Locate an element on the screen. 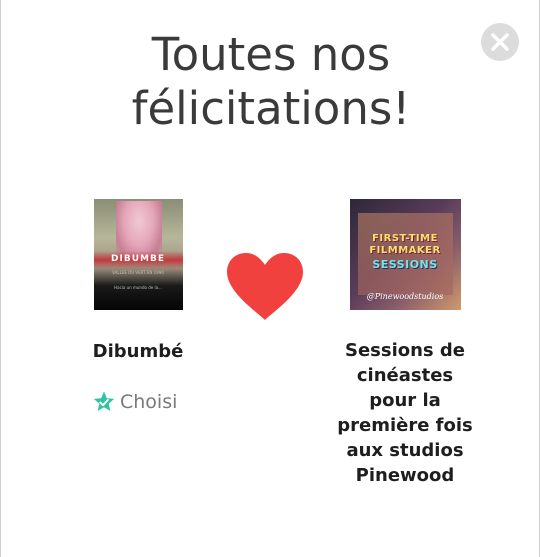 The width and height of the screenshot is (540, 557). title-line-2: félicitations! is located at coordinates (271, 108).